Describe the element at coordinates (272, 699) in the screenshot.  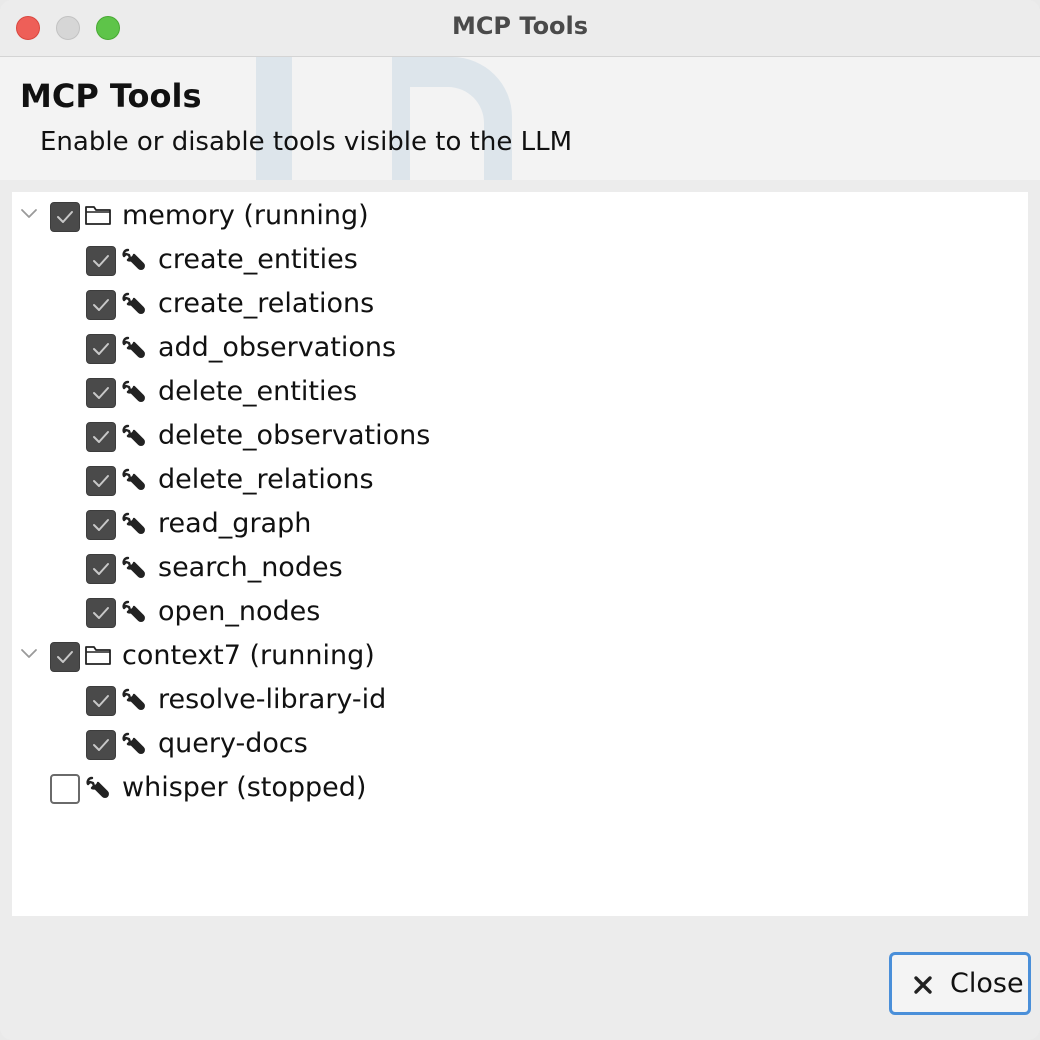
I see `tool-label: resolve-library-id` at that location.